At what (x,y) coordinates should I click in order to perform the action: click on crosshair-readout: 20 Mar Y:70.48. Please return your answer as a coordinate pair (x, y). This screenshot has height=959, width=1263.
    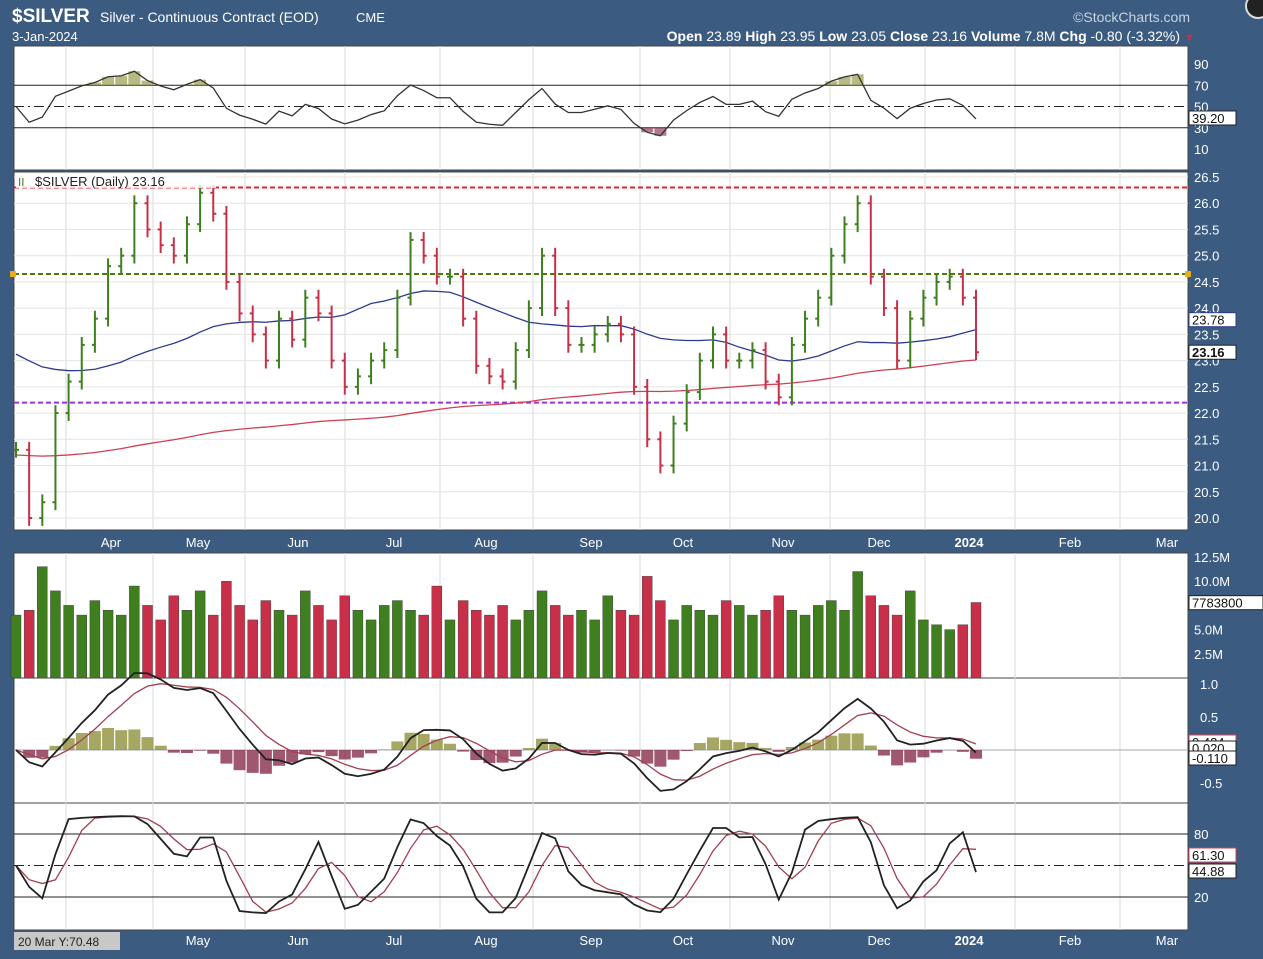
    Looking at the image, I should click on (67, 941).